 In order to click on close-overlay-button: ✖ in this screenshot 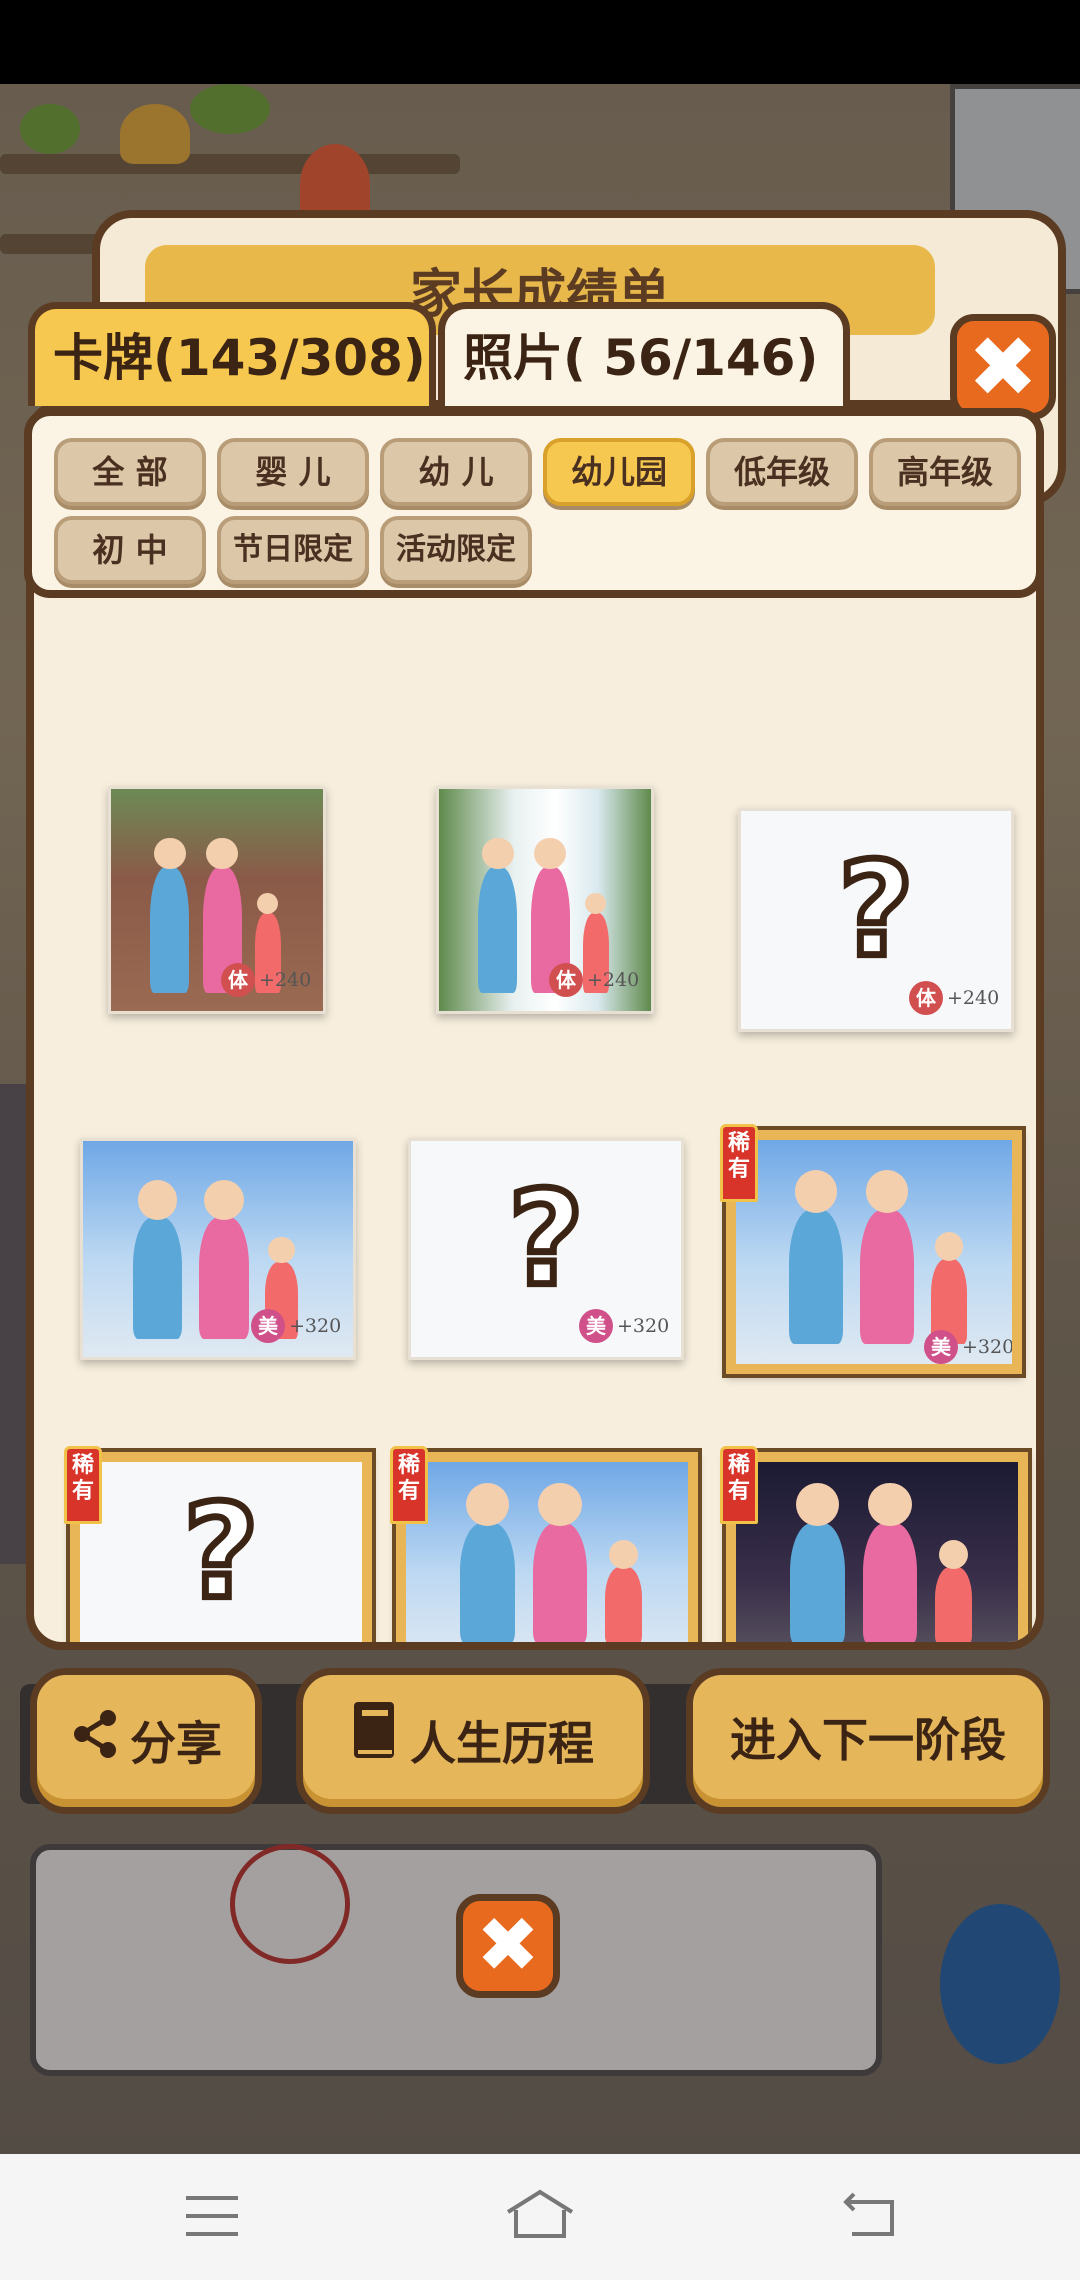, I will do `click(508, 1946)`.